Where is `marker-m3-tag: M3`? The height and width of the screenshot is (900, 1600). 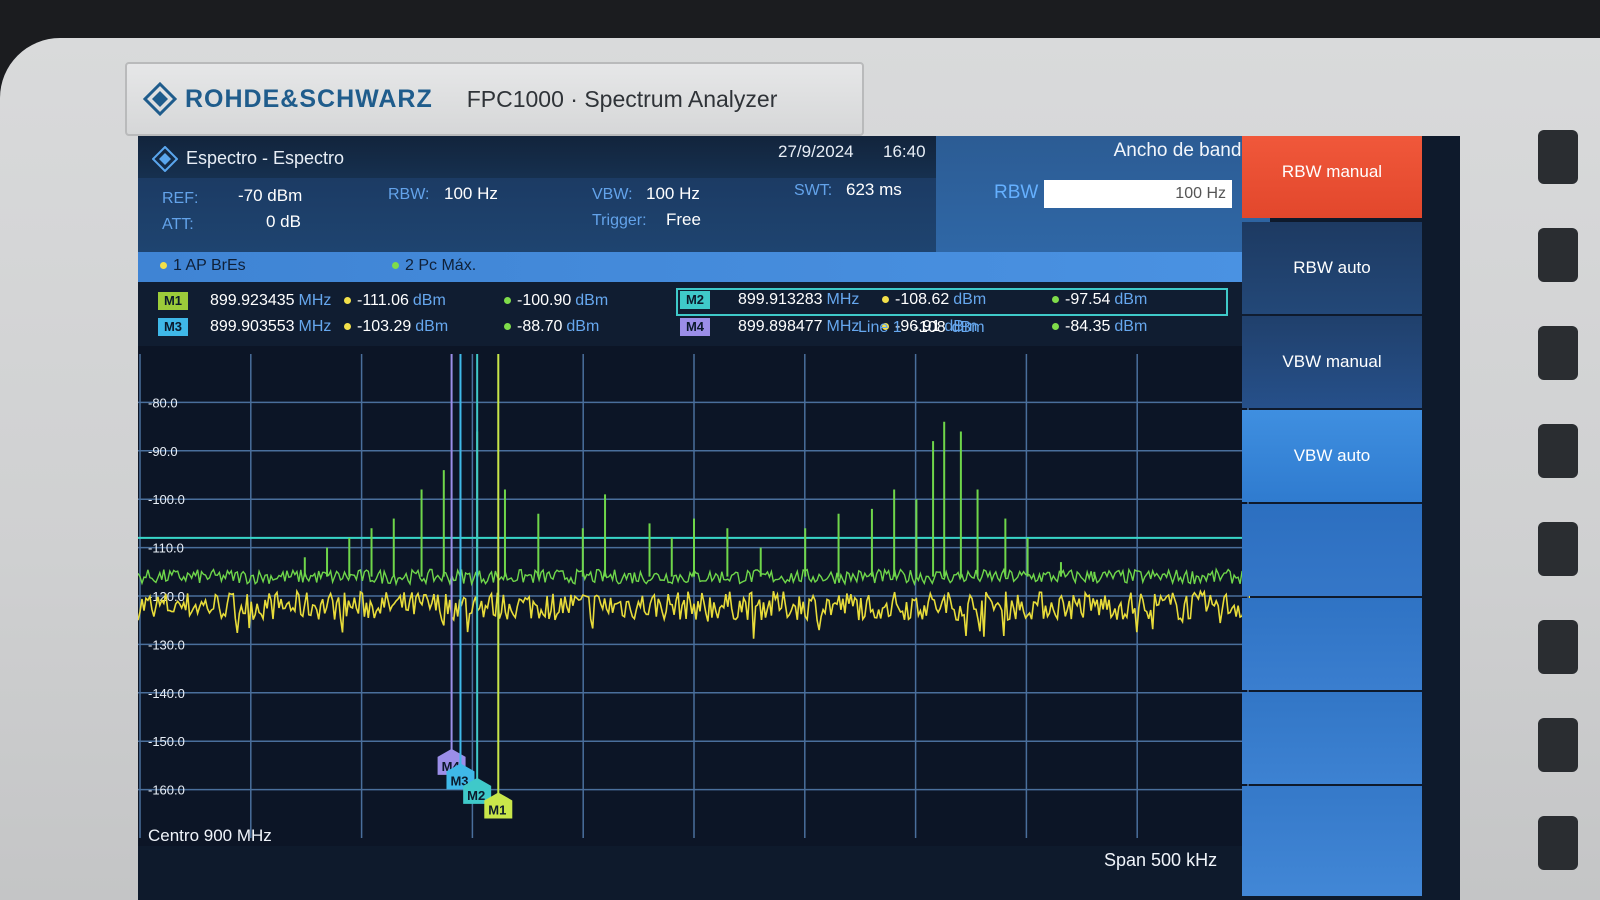
marker-m3-tag: M3 is located at coordinates (173, 327).